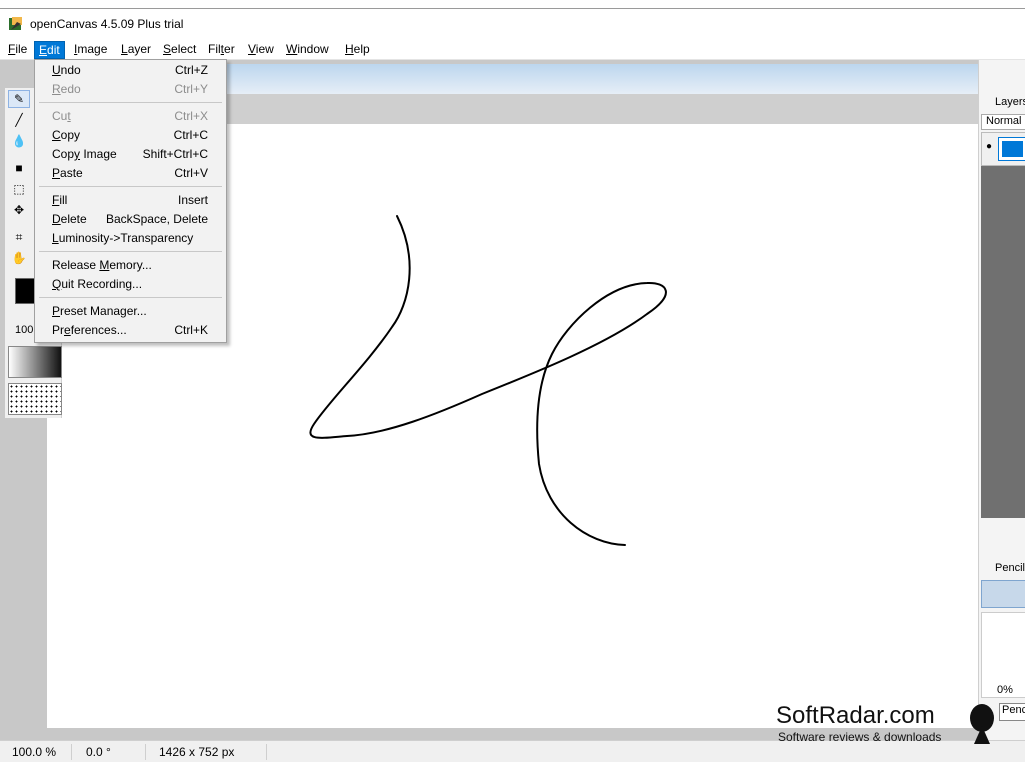  What do you see at coordinates (19, 189) in the screenshot?
I see `select-rect-icon: ⬚` at bounding box center [19, 189].